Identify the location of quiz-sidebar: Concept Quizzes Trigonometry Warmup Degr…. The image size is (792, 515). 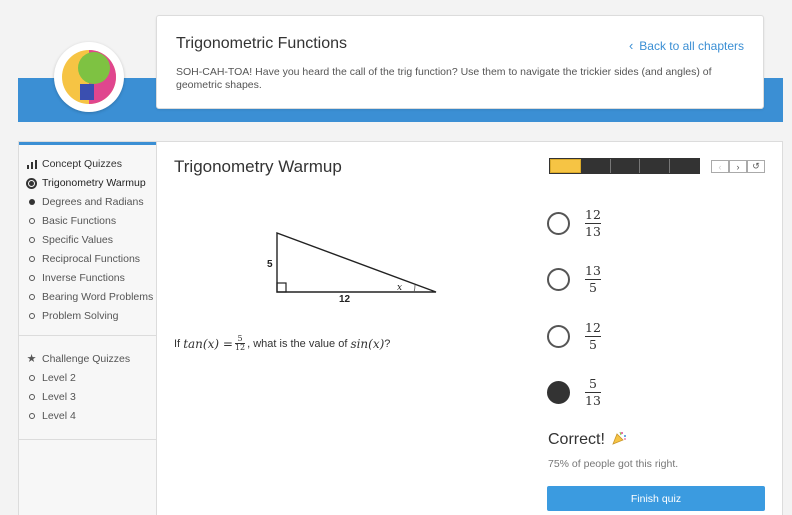
(88, 328).